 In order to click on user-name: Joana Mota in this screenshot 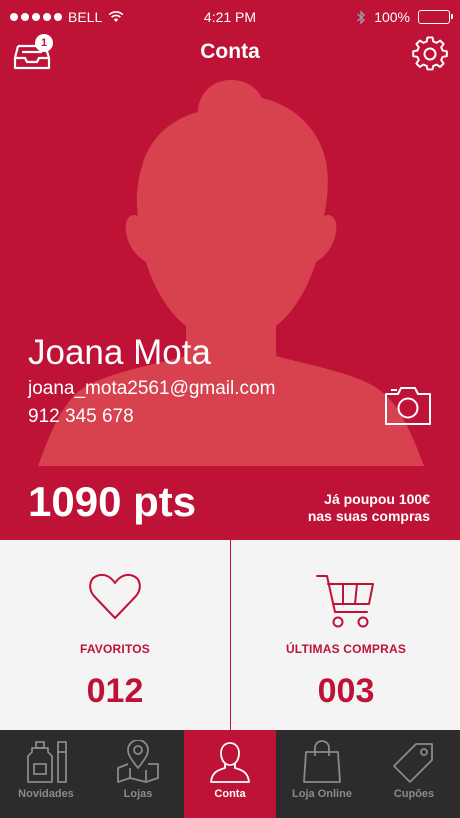, I will do `click(119, 352)`.